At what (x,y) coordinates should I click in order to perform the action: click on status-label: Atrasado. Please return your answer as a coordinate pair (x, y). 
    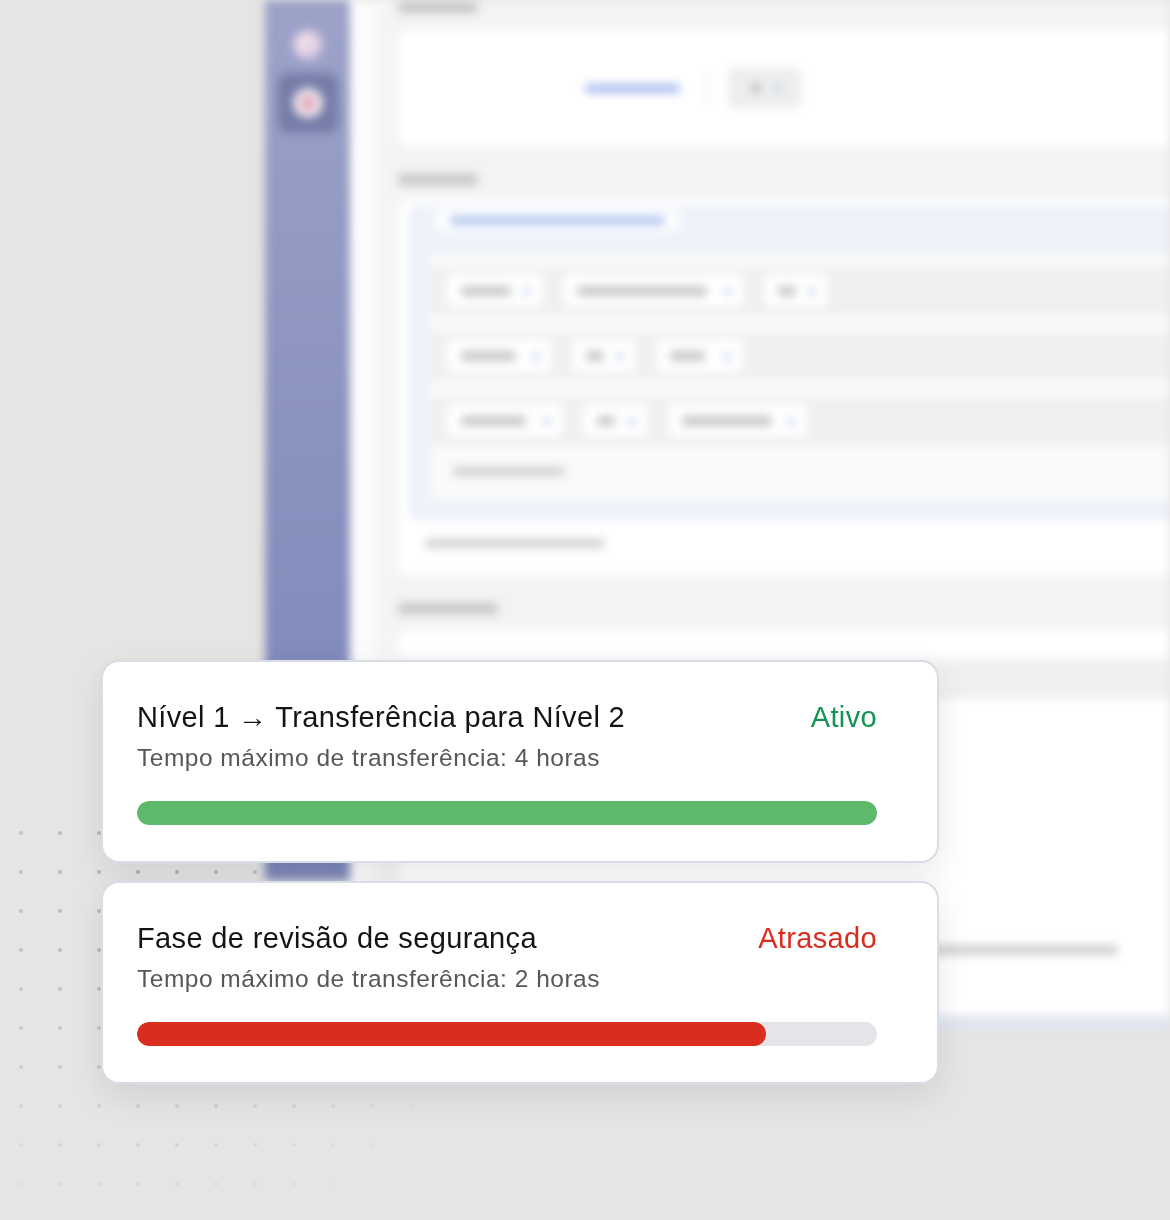
    Looking at the image, I should click on (817, 938).